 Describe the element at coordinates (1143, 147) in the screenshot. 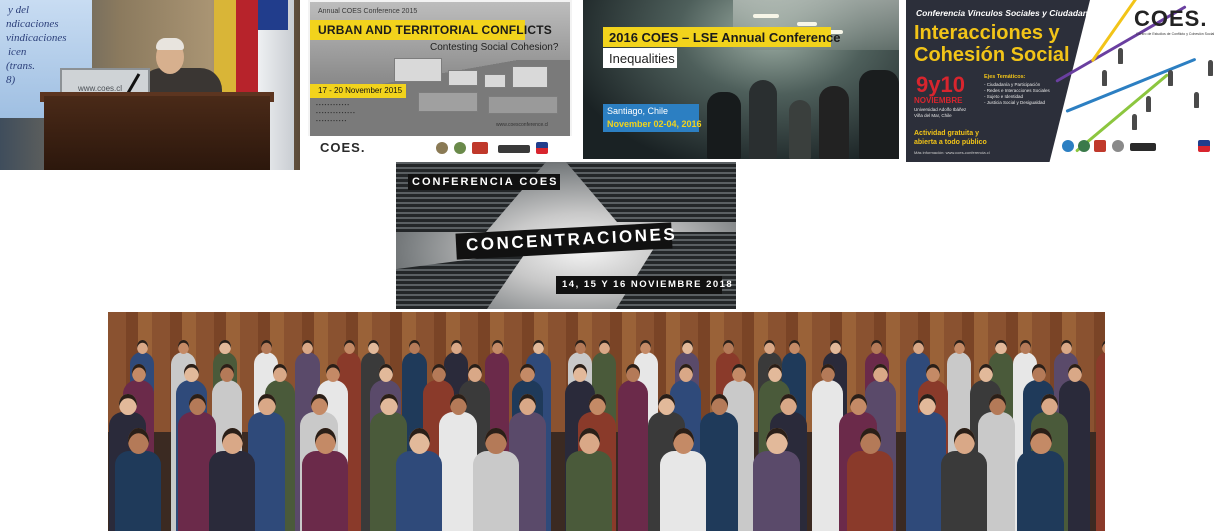

I see `partner-logo-icon` at that location.